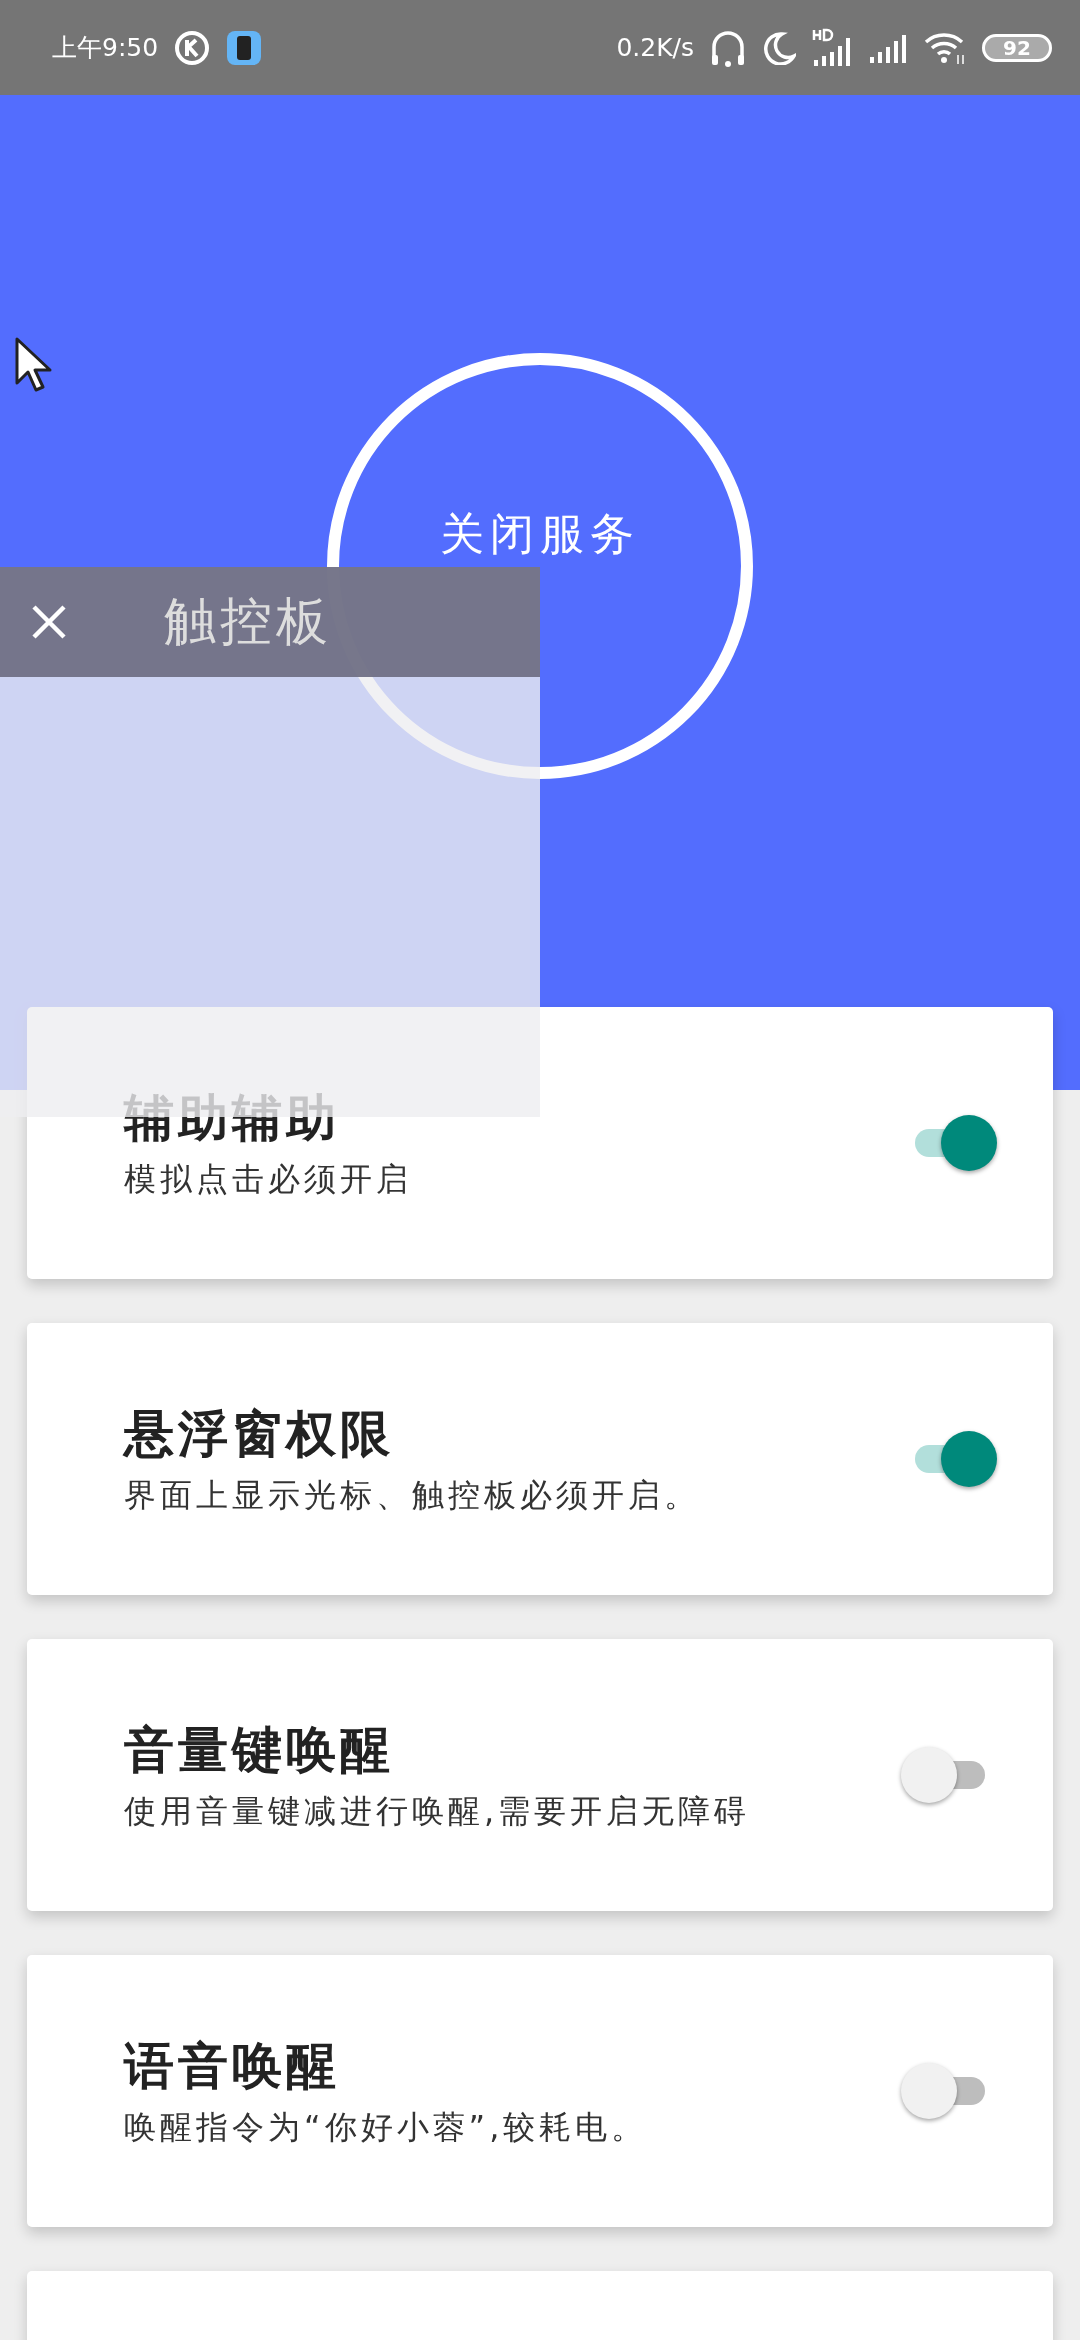 The height and width of the screenshot is (2340, 1080). Describe the element at coordinates (34, 365) in the screenshot. I see `mouse-pointer-icon` at that location.